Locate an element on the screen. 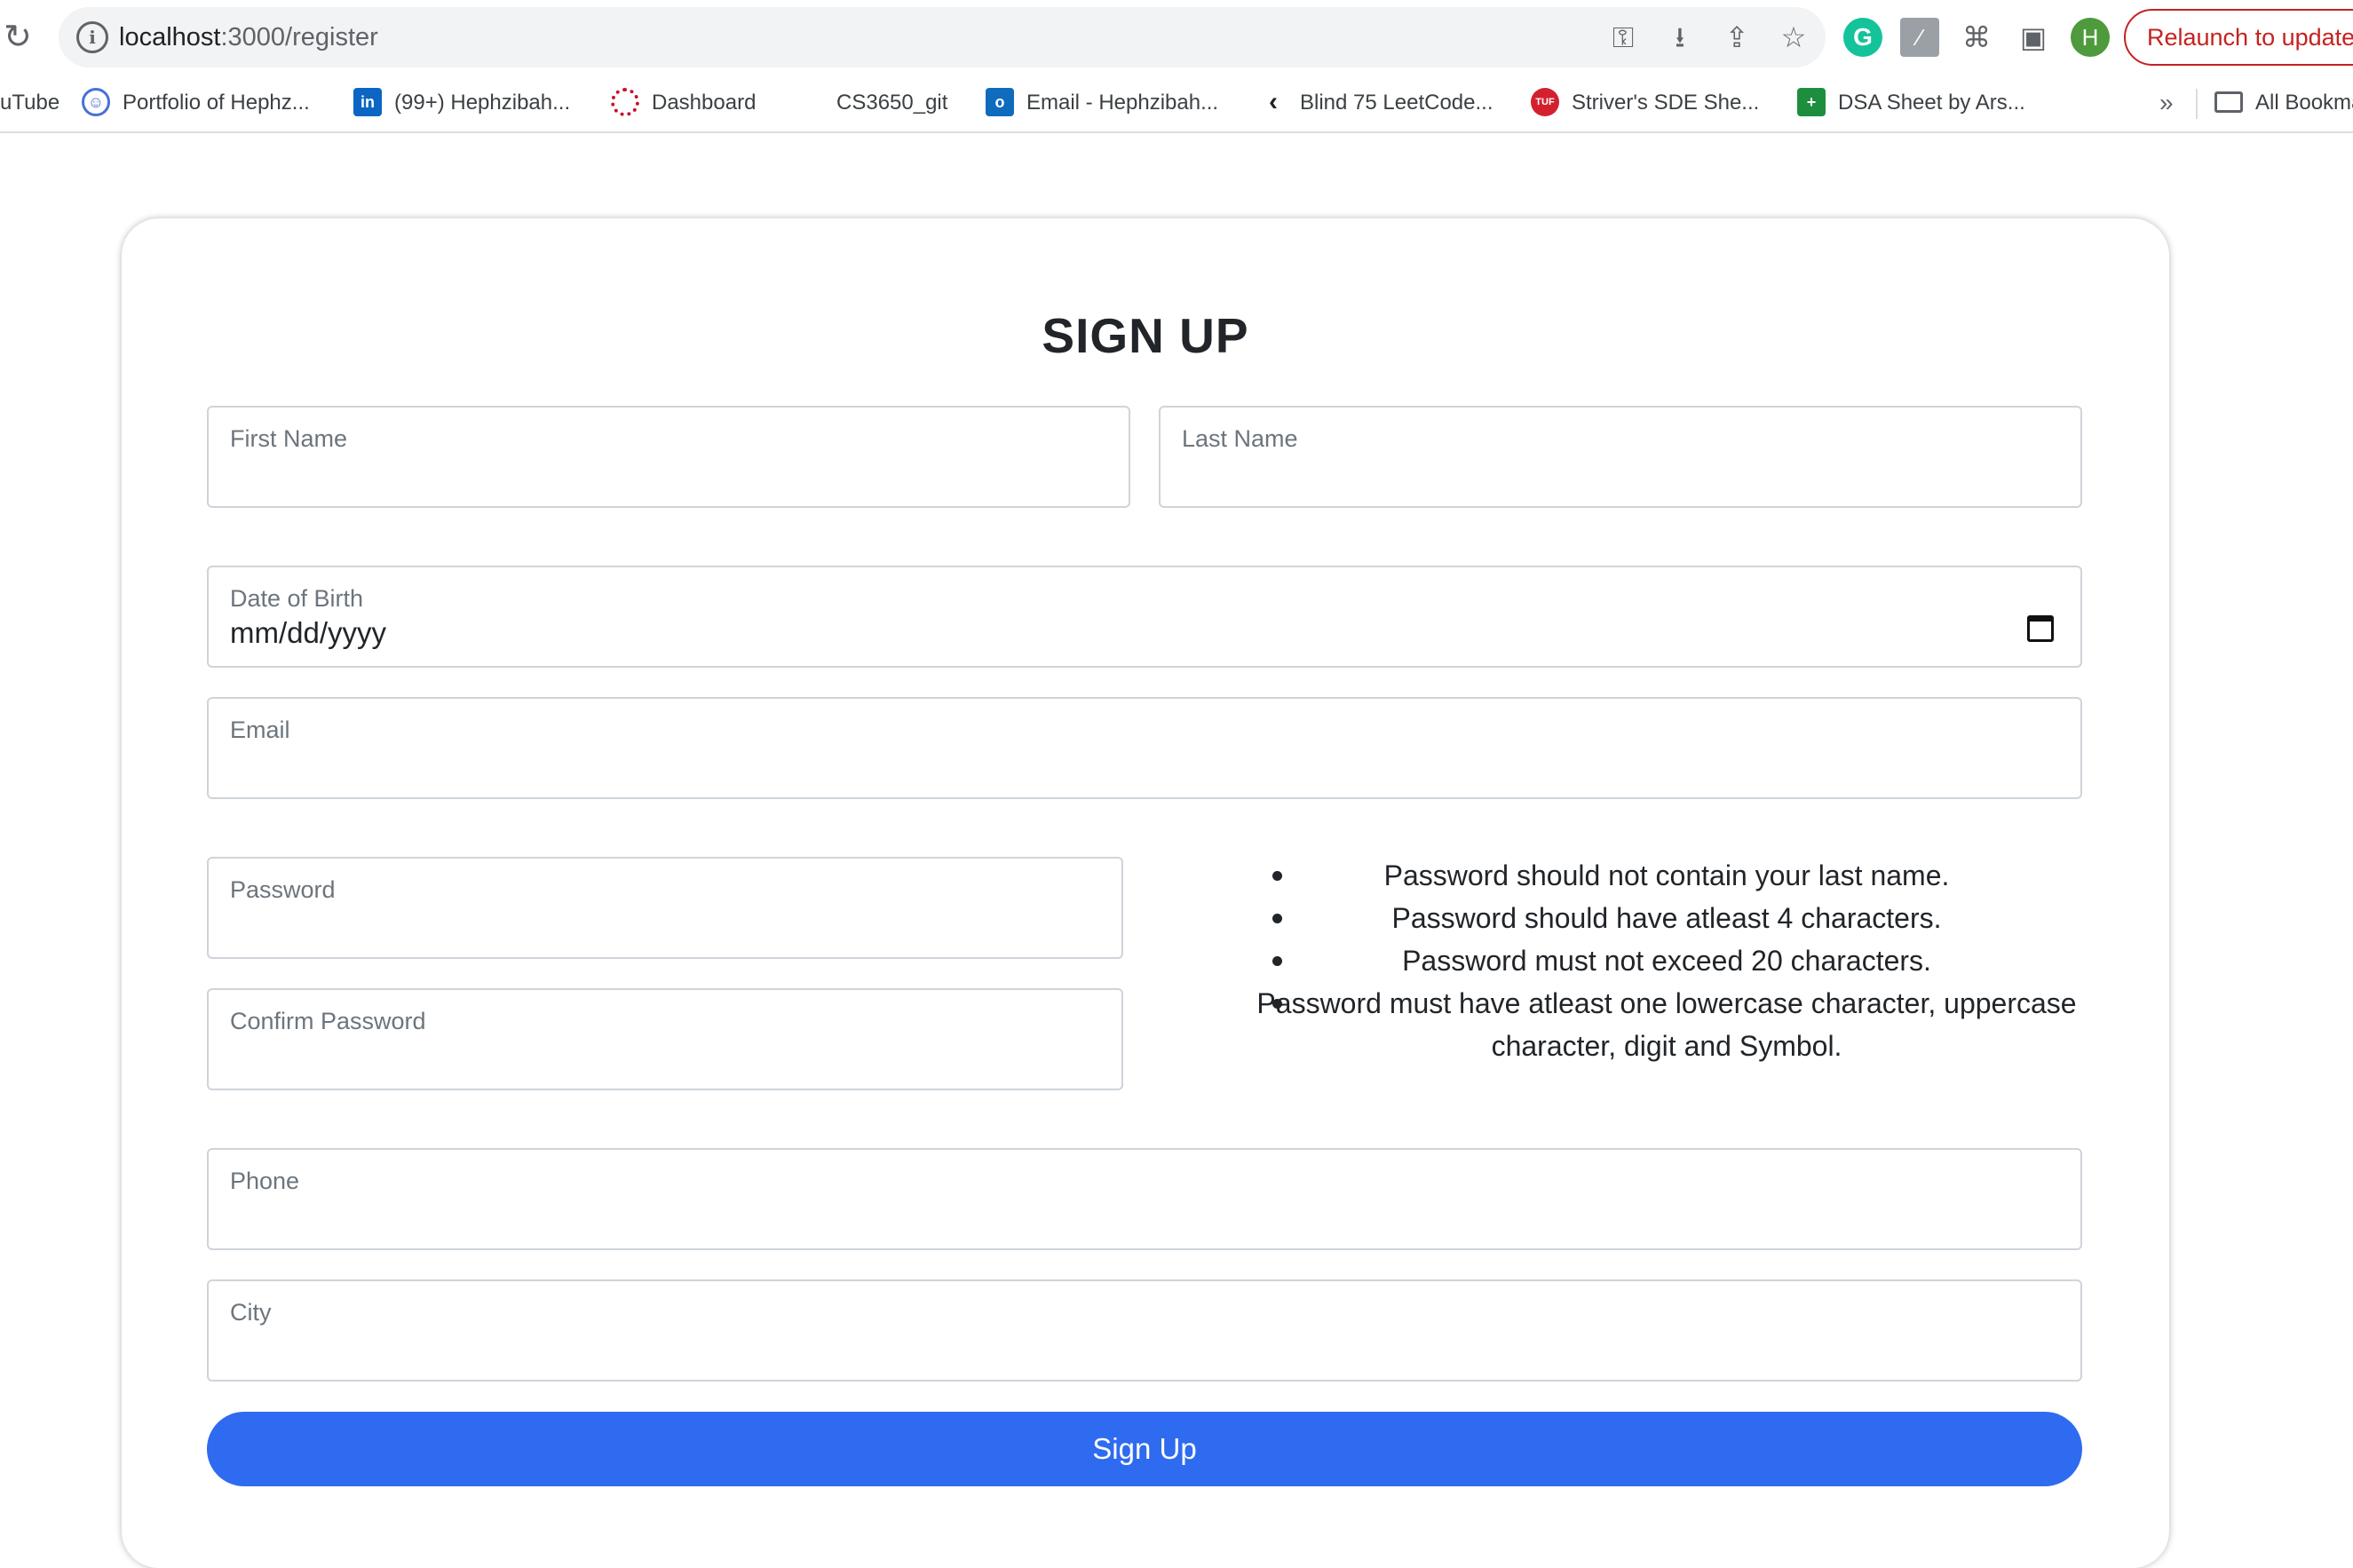  password-input is located at coordinates (665, 929).